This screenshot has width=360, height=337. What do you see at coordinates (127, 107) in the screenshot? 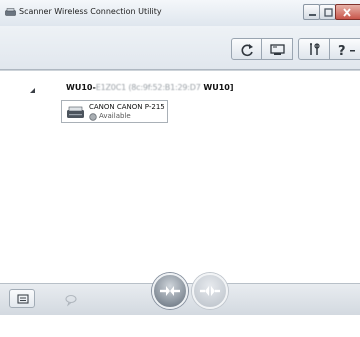
I see `device-model: CANON CANON P-215` at bounding box center [127, 107].